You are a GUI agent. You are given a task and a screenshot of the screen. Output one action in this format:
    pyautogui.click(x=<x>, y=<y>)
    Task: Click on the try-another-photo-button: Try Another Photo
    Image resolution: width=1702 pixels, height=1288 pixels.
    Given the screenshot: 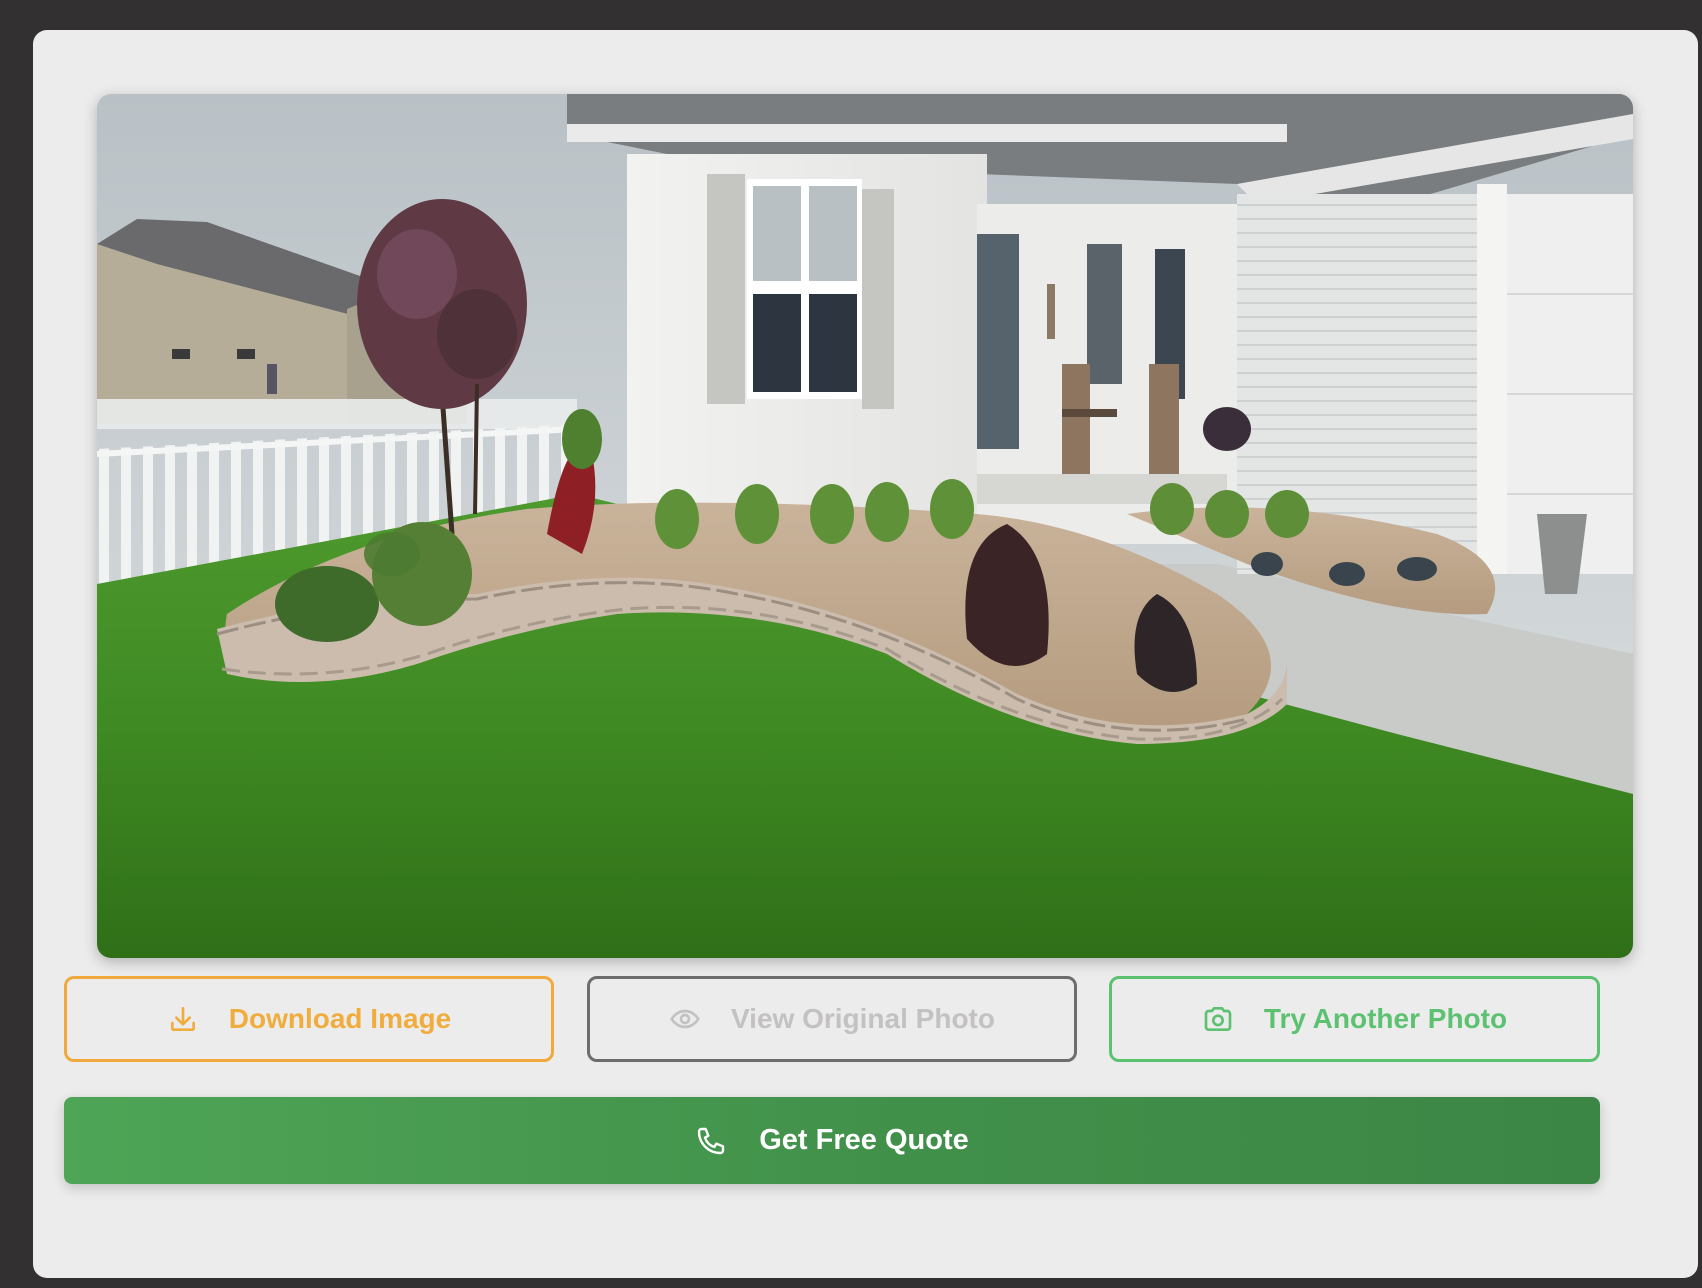 What is the action you would take?
    pyautogui.click(x=1354, y=1019)
    